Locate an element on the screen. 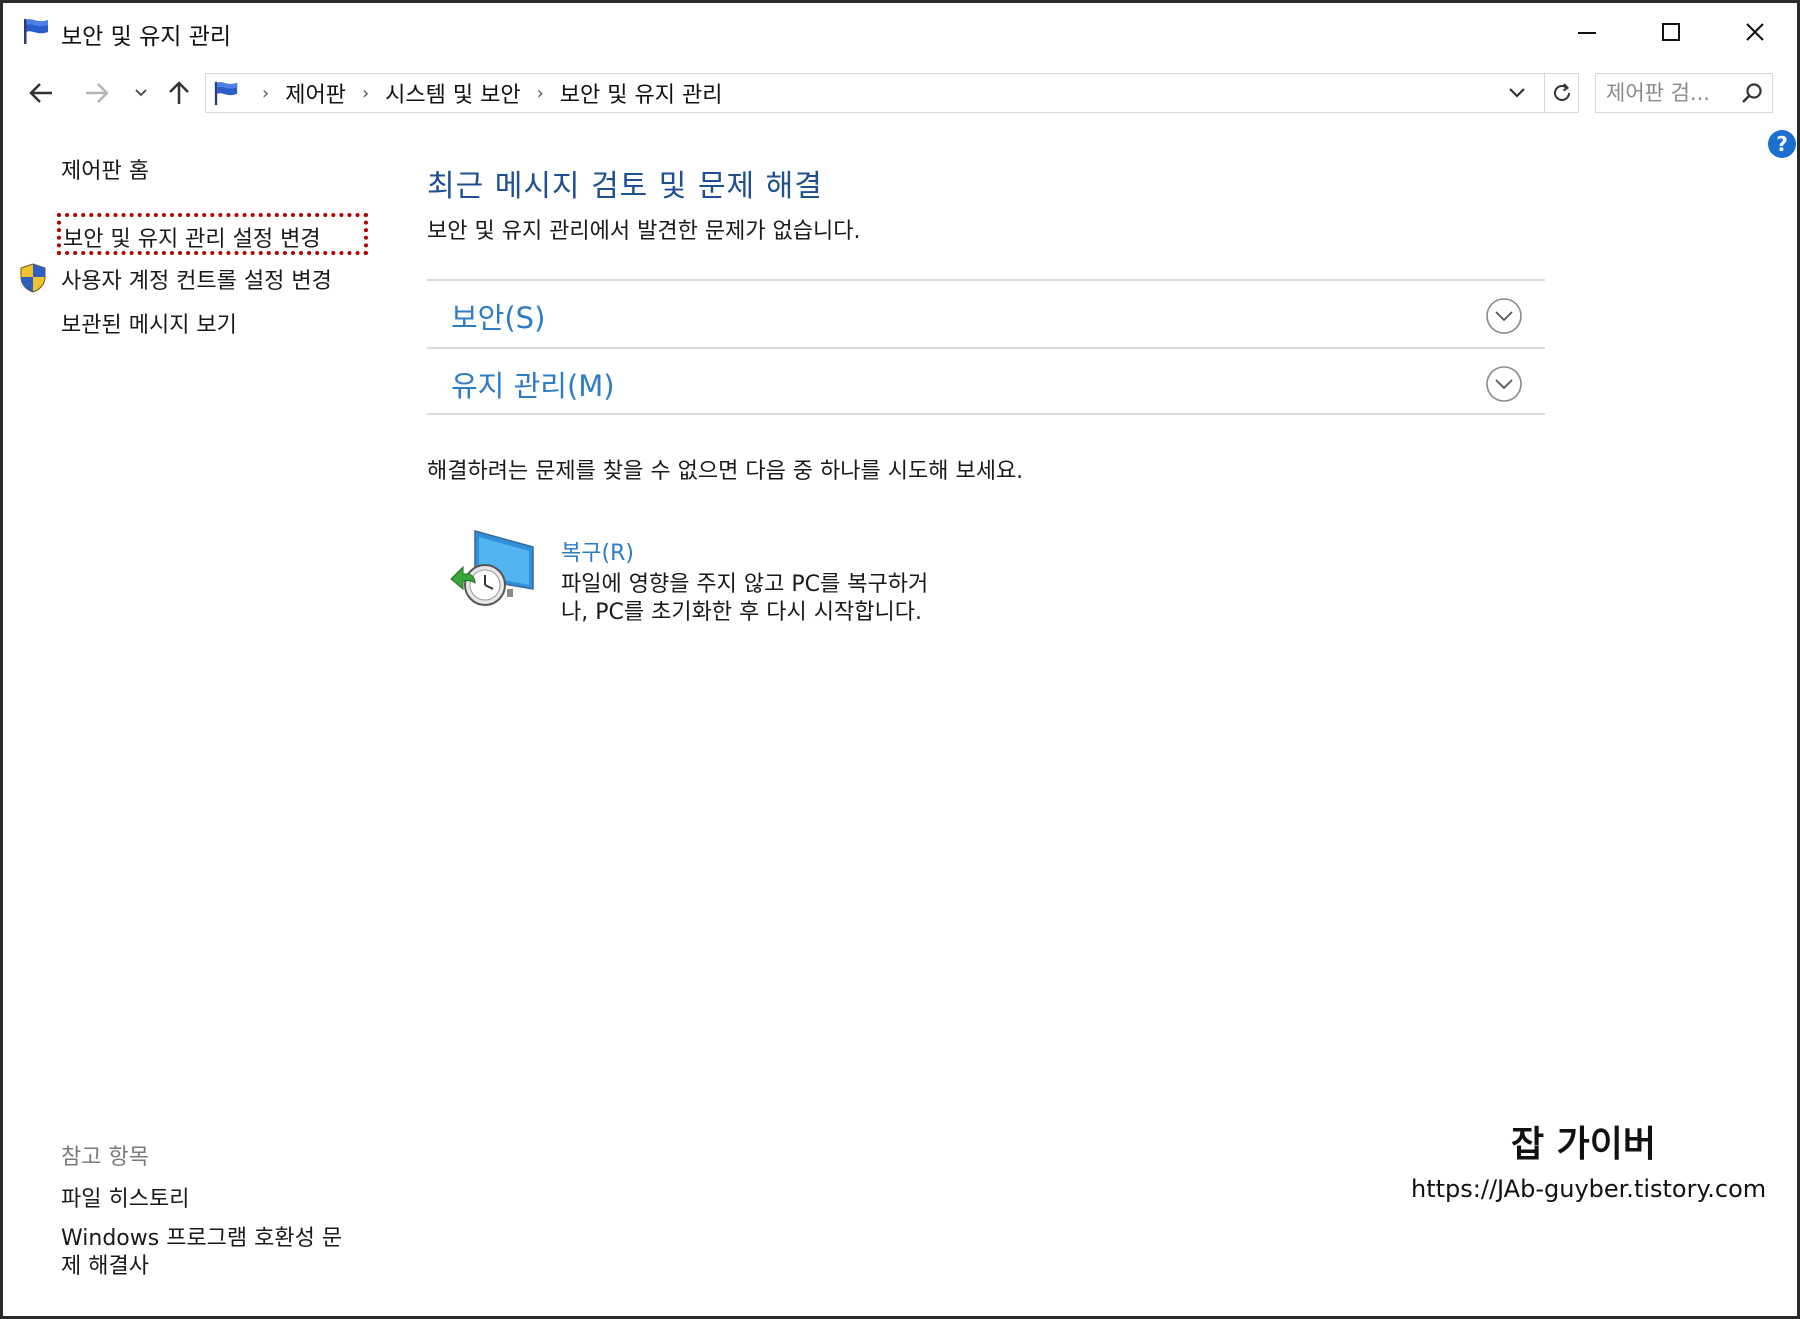  maximize-icon is located at coordinates (1671, 32).